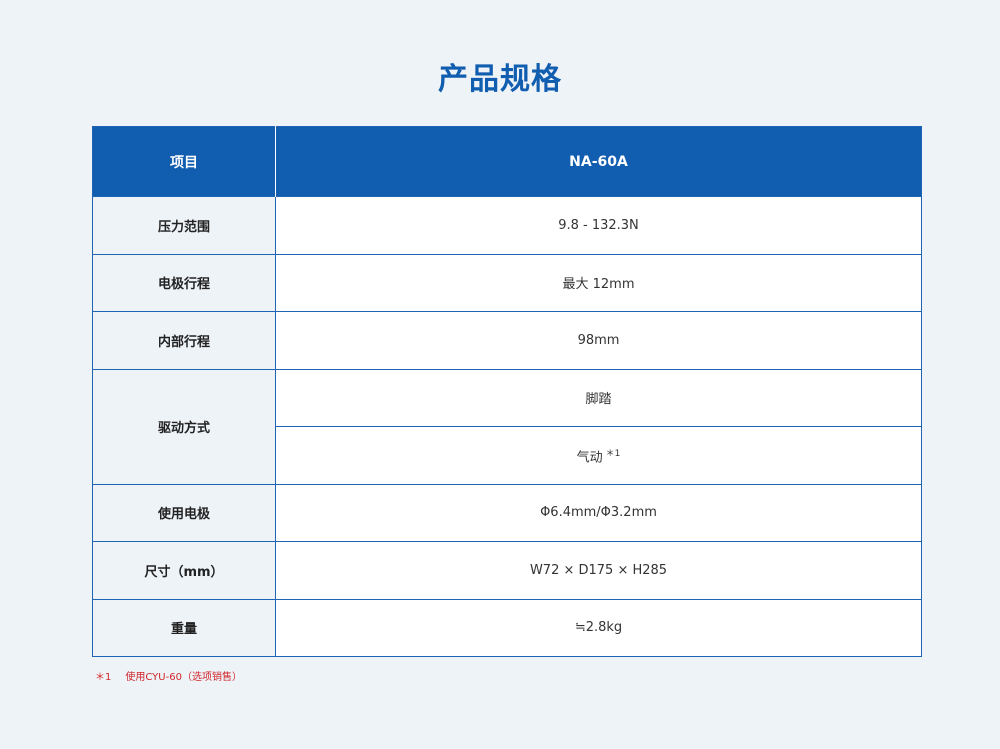  I want to click on table-row: 驱动方式 脚踏, so click(507, 426).